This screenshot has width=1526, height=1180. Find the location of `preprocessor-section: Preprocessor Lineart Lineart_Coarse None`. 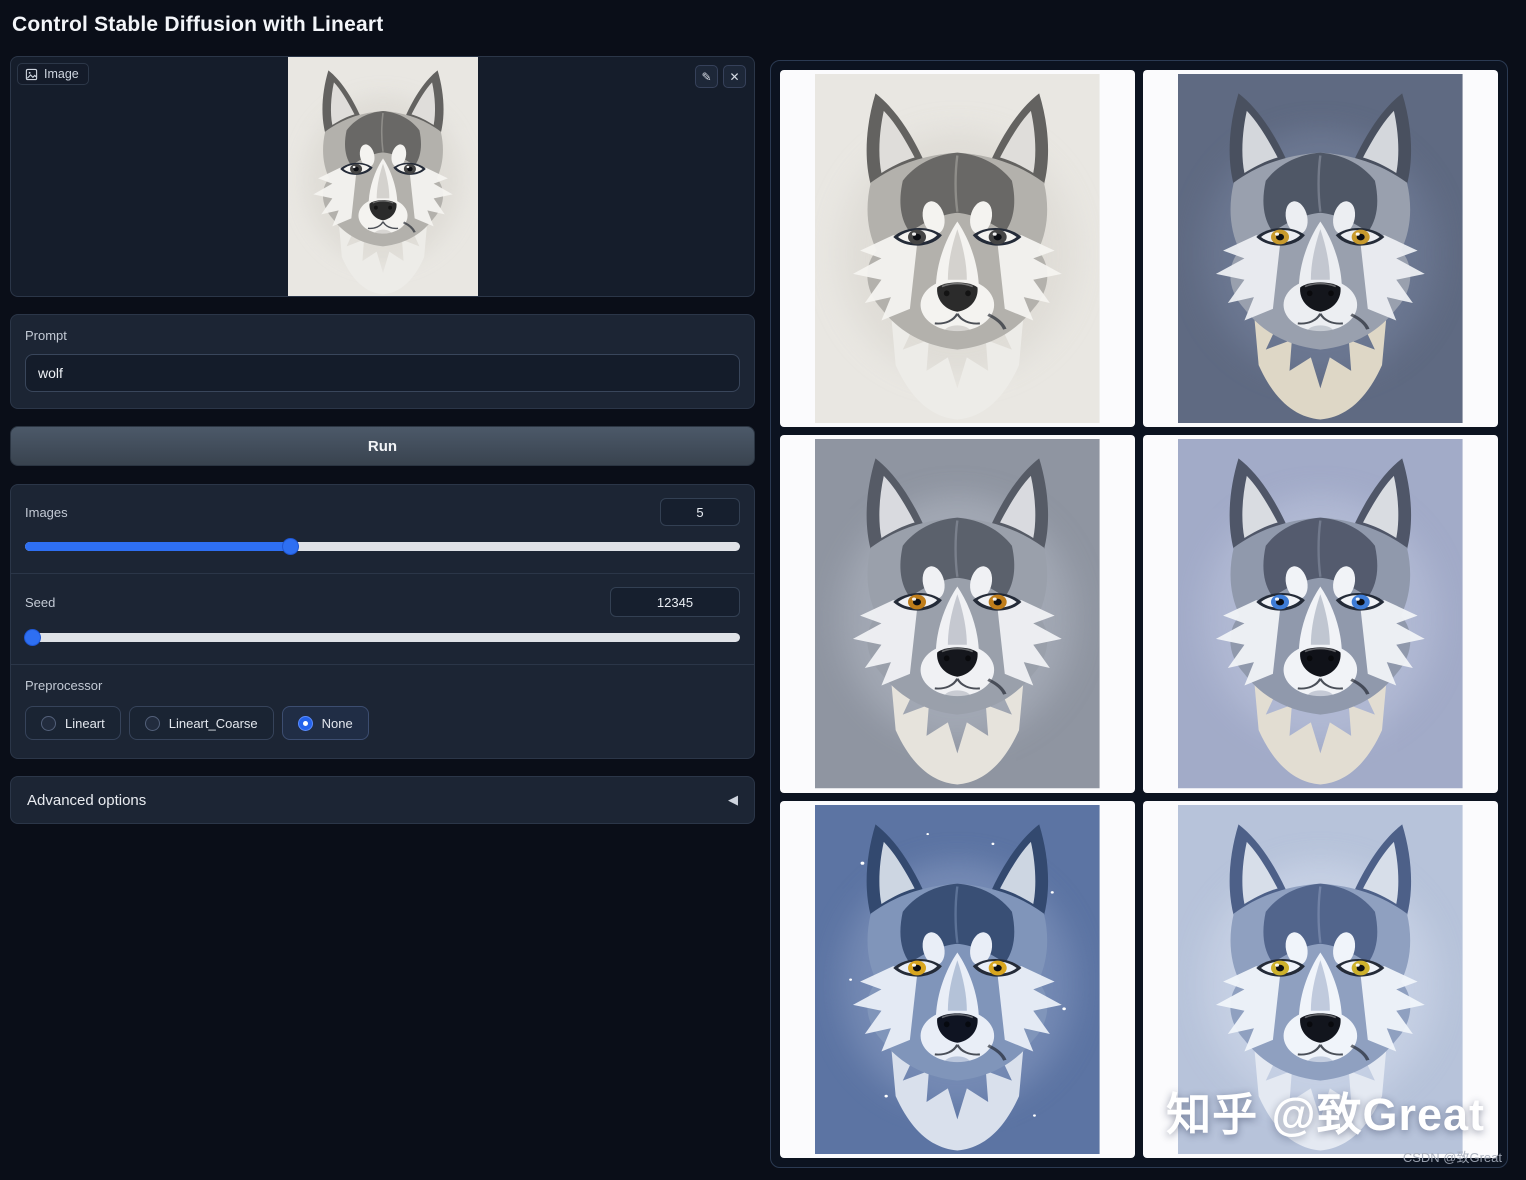

preprocessor-section: Preprocessor Lineart Lineart_Coarse None is located at coordinates (382, 711).